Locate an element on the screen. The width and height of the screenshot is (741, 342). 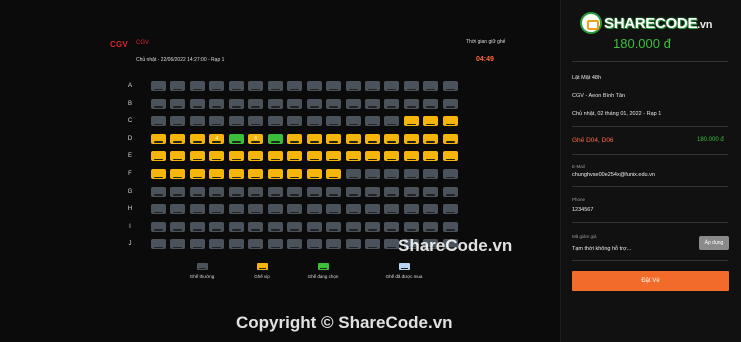
seat-g10 is located at coordinates (334, 191).